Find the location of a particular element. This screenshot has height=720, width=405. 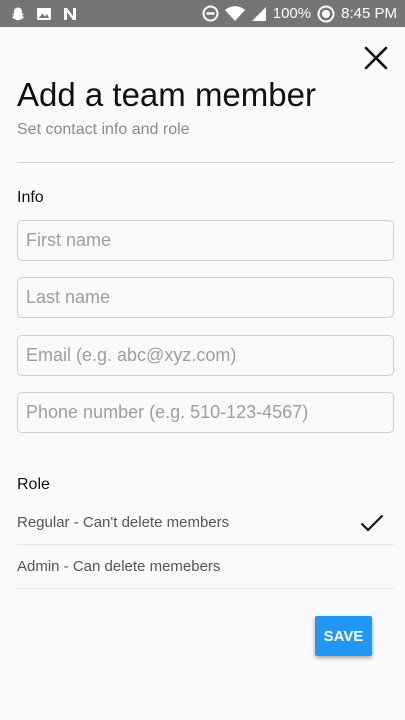

status-bar: 100% 8:45 PM is located at coordinates (202, 13).